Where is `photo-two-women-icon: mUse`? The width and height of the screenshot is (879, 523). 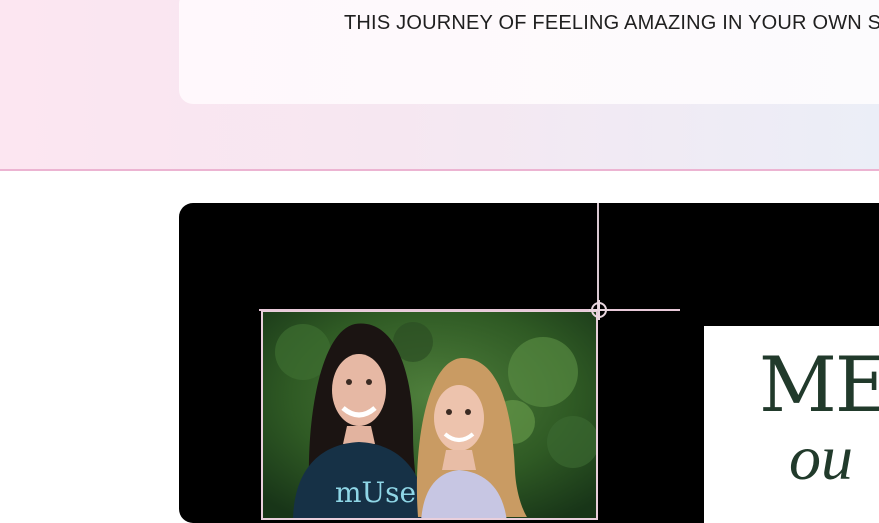
photo-two-women-icon: mUse is located at coordinates (429, 415).